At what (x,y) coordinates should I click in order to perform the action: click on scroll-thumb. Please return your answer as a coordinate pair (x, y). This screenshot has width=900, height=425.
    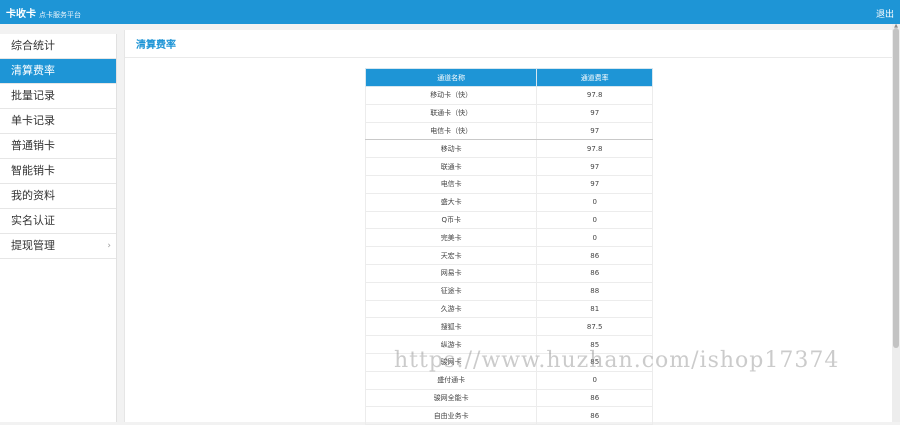
    Looking at the image, I should click on (896, 188).